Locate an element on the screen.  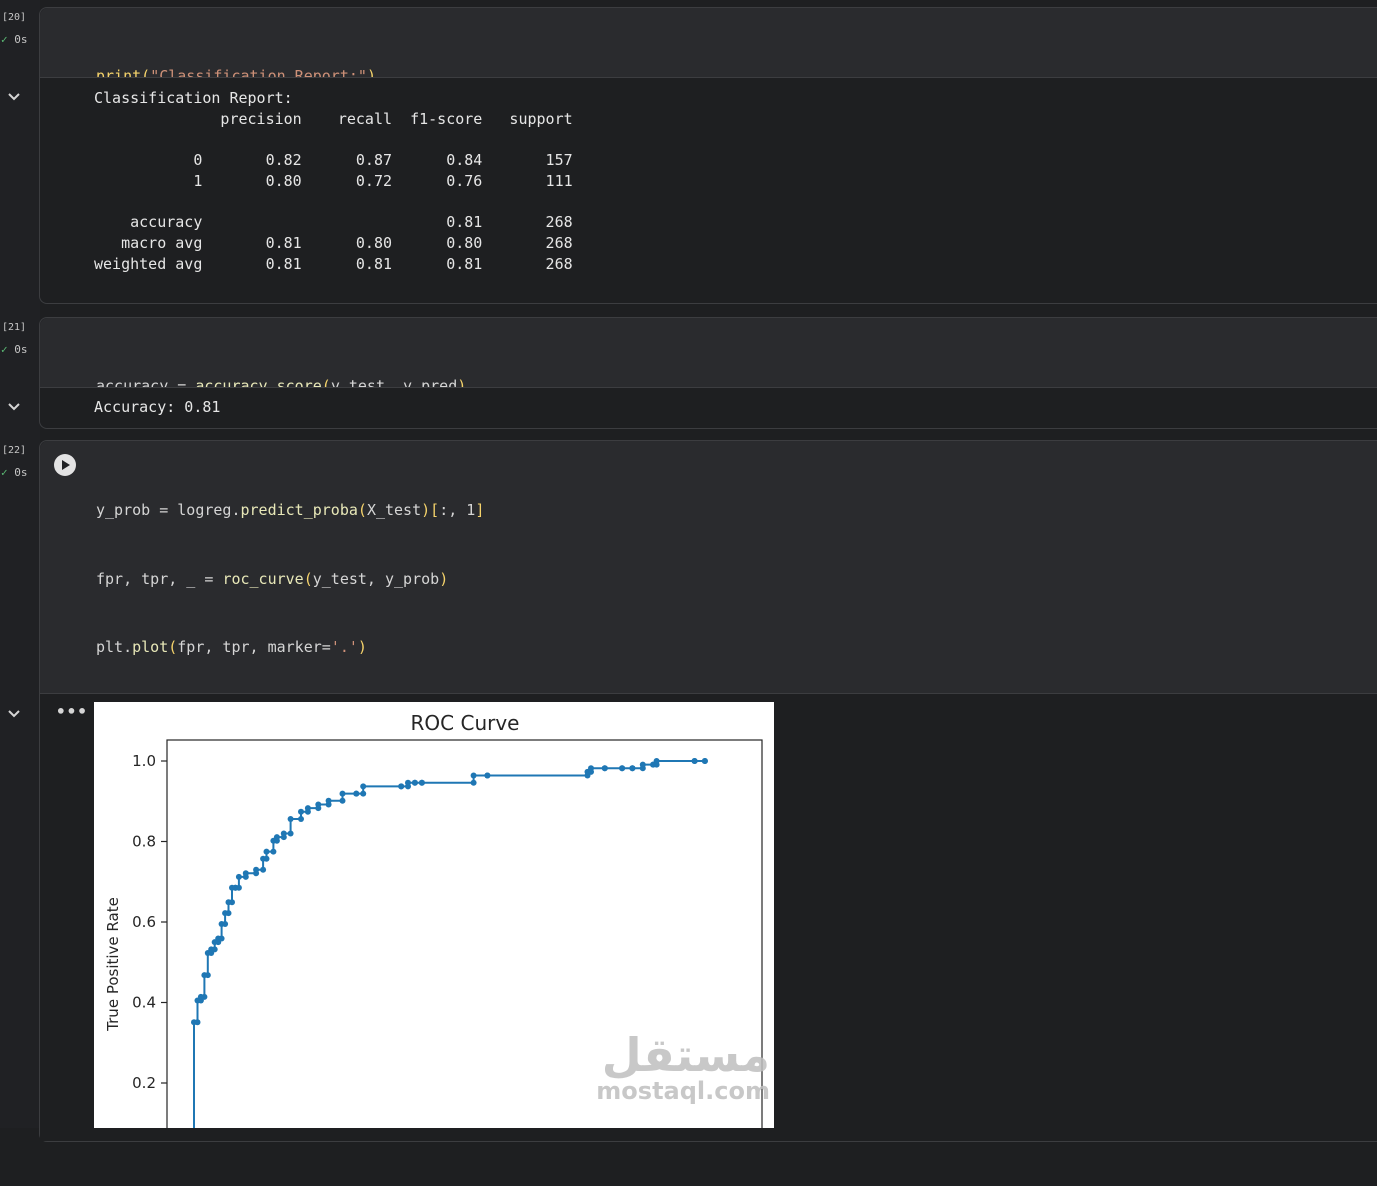
output-line: precision recall f1-score support is located at coordinates (333, 118).